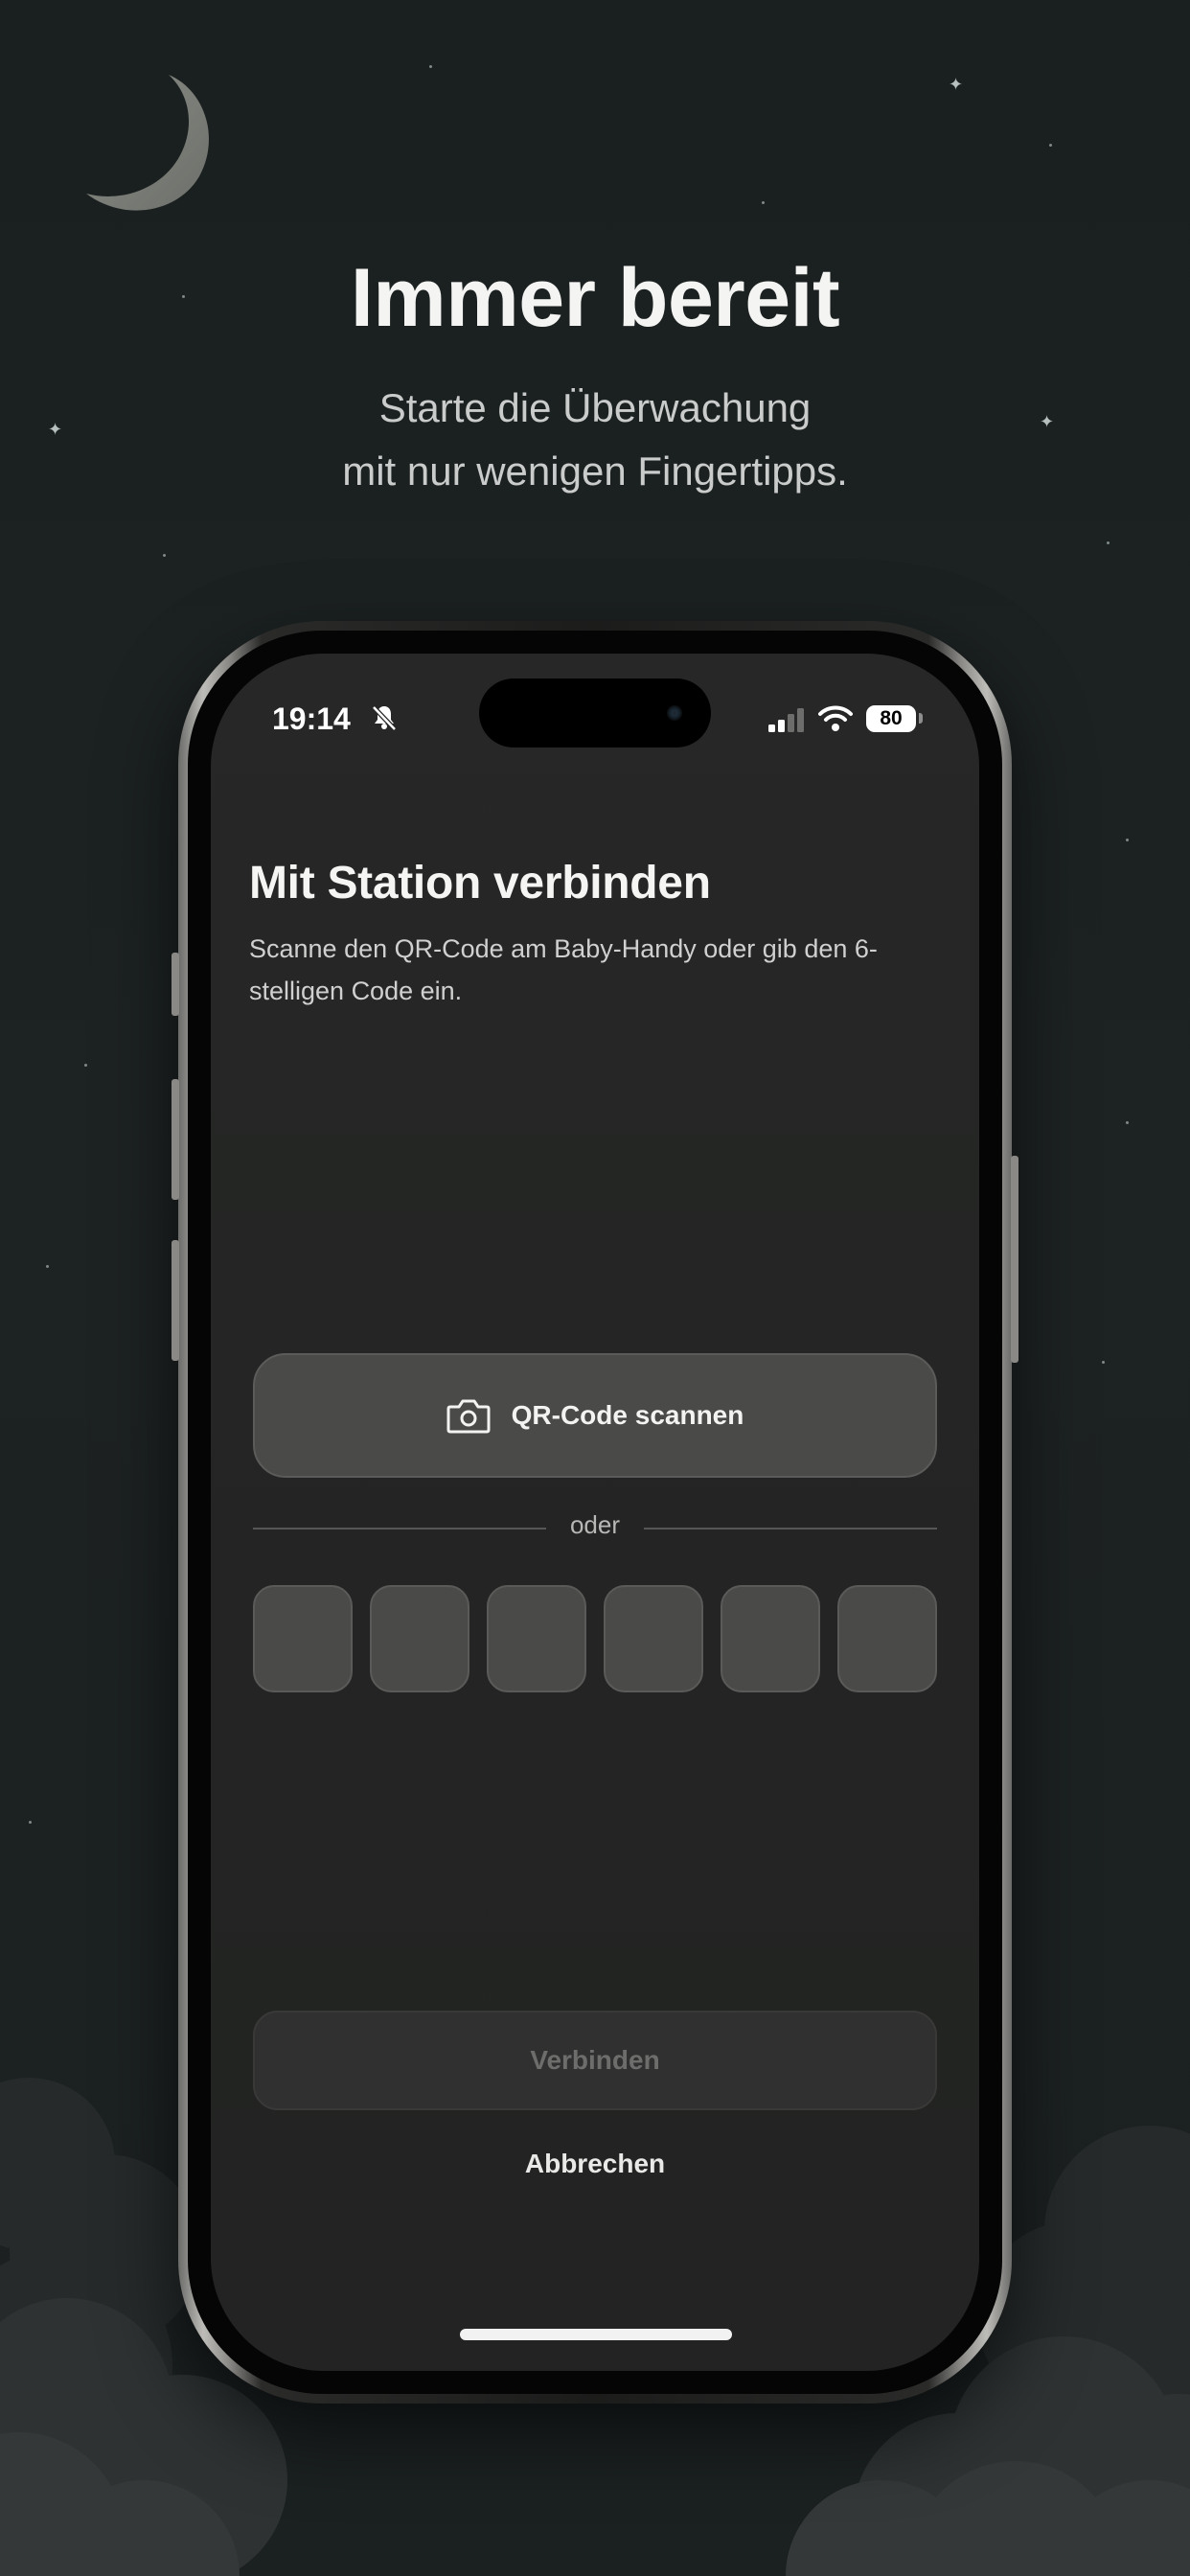  Describe the element at coordinates (595, 713) in the screenshot. I see `dynamic-island` at that location.